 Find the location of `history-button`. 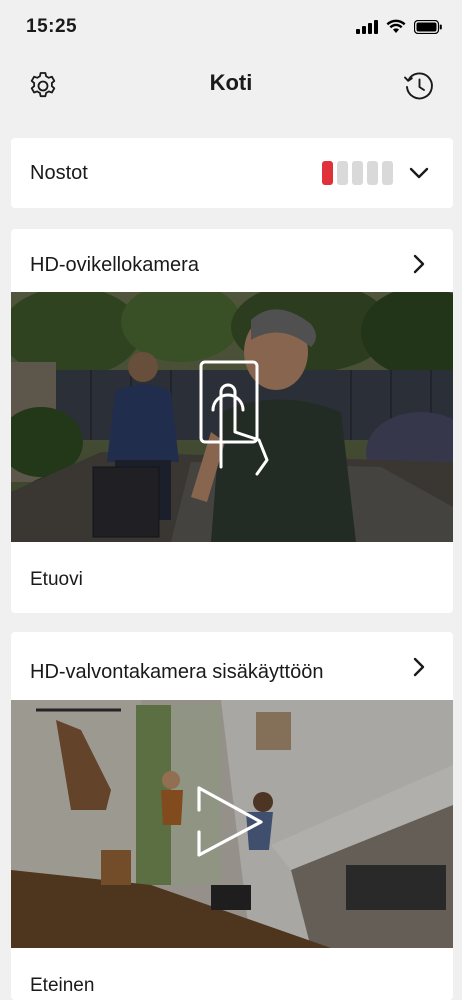

history-button is located at coordinates (419, 86).